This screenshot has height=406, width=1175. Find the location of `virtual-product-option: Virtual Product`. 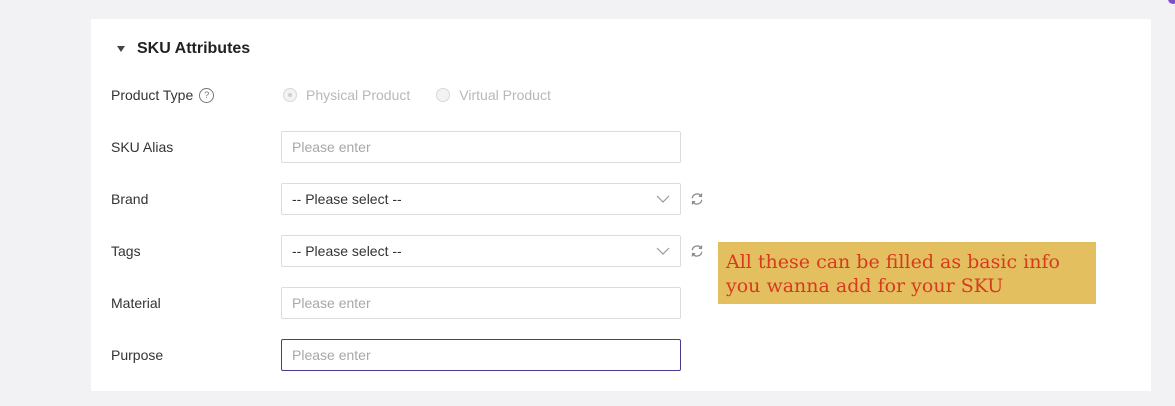

virtual-product-option: Virtual Product is located at coordinates (492, 95).